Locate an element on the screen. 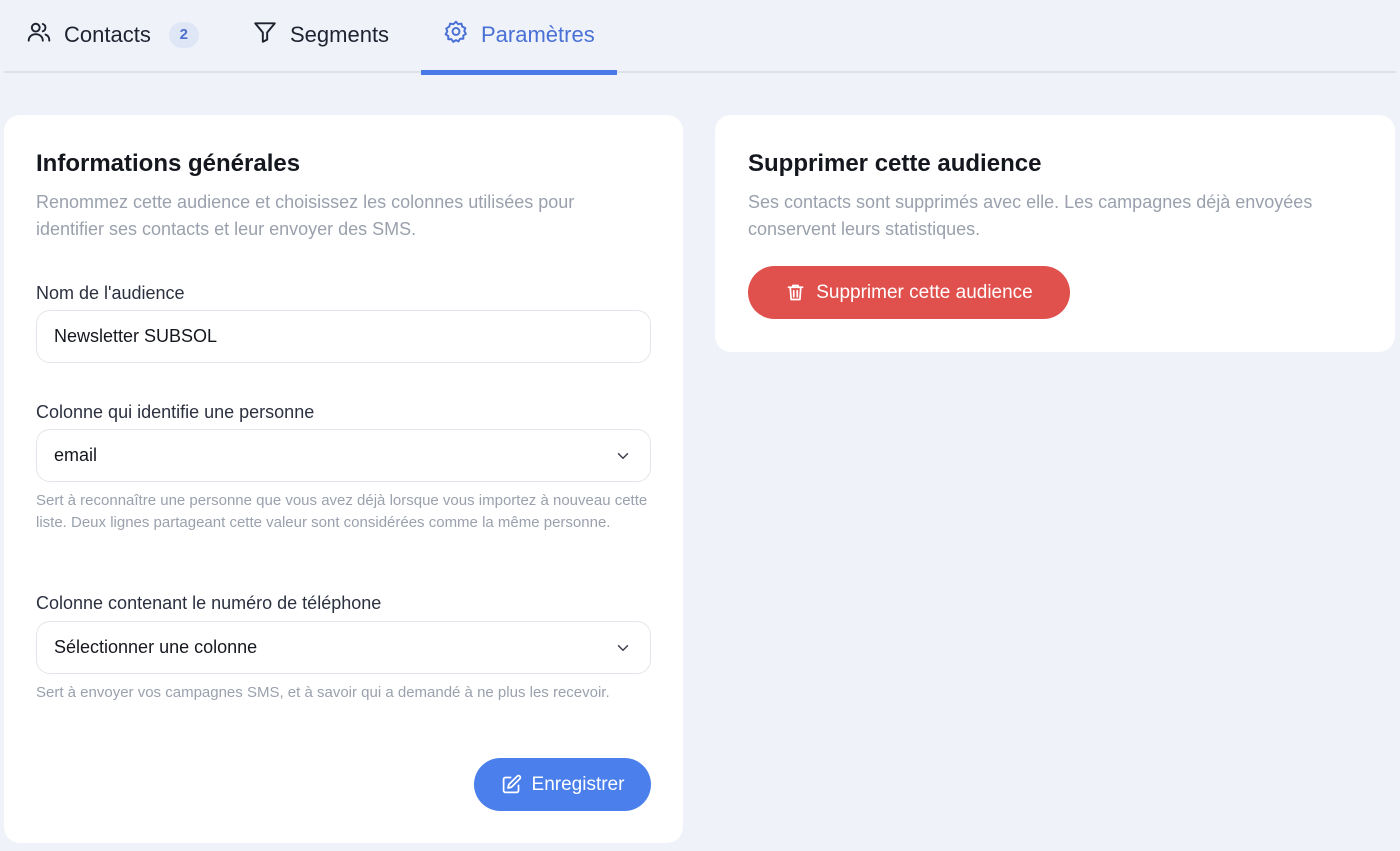 This screenshot has width=1400, height=851. trash-icon is located at coordinates (795, 292).